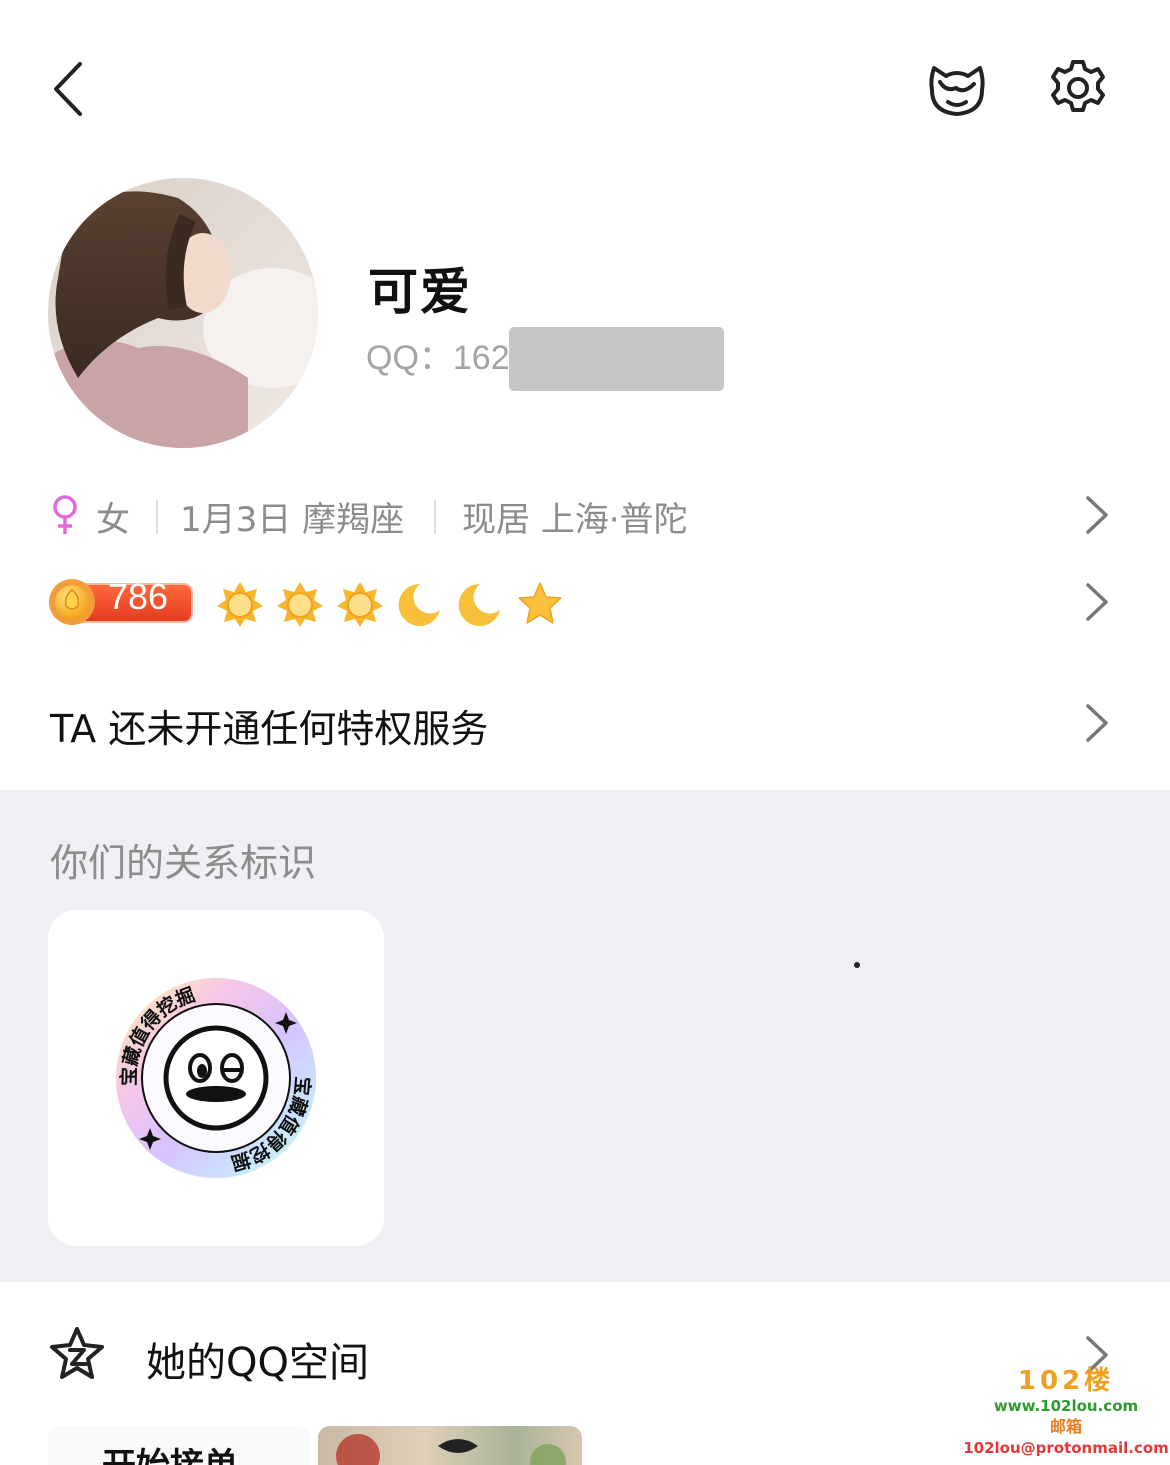  I want to click on dot, so click(857, 965).